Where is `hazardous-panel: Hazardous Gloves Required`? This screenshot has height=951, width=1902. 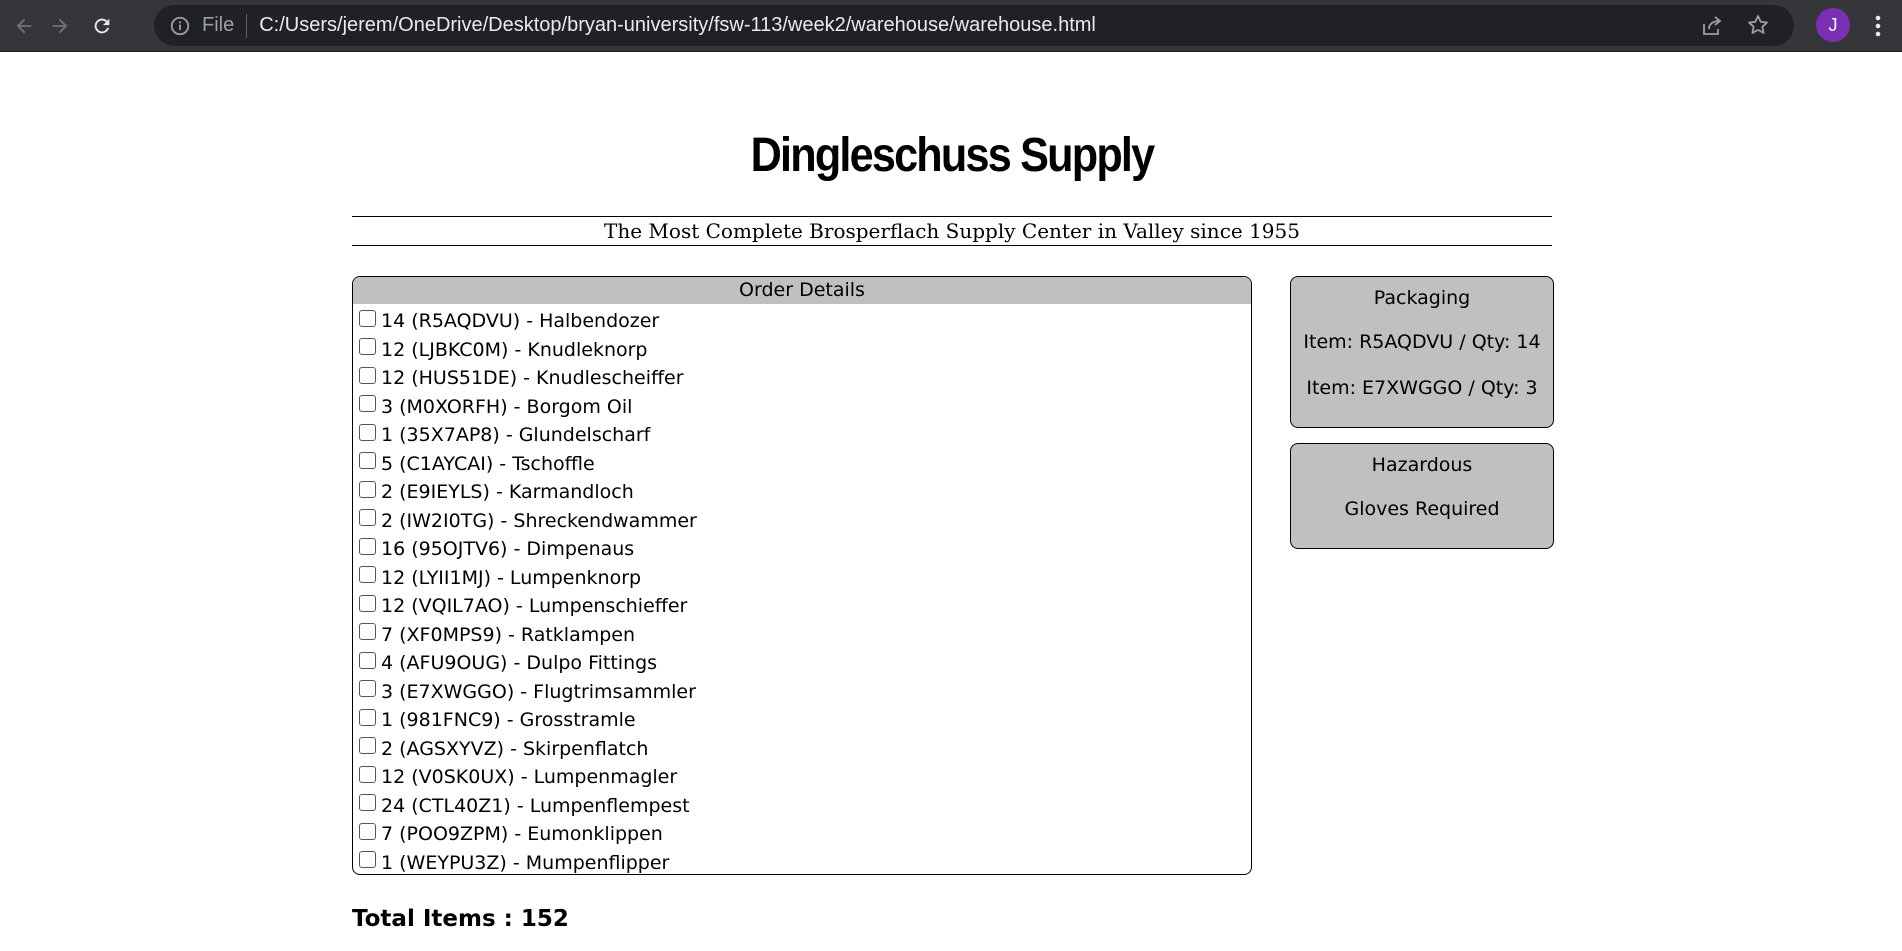 hazardous-panel: Hazardous Gloves Required is located at coordinates (1422, 496).